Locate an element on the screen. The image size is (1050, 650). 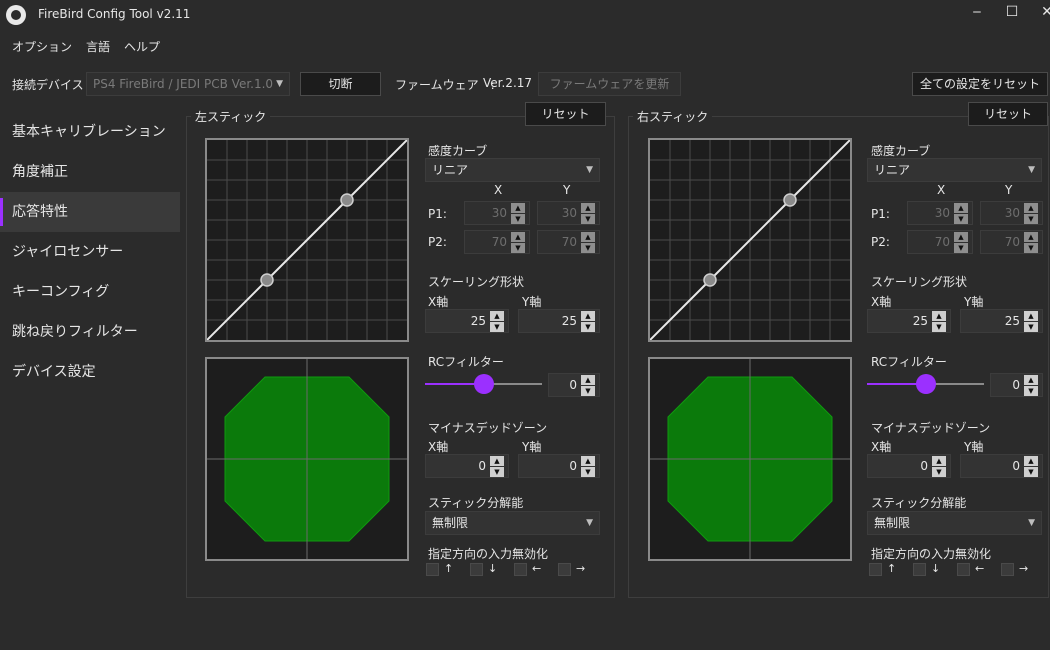
right-rc-slider-thumb is located at coordinates (925, 384).